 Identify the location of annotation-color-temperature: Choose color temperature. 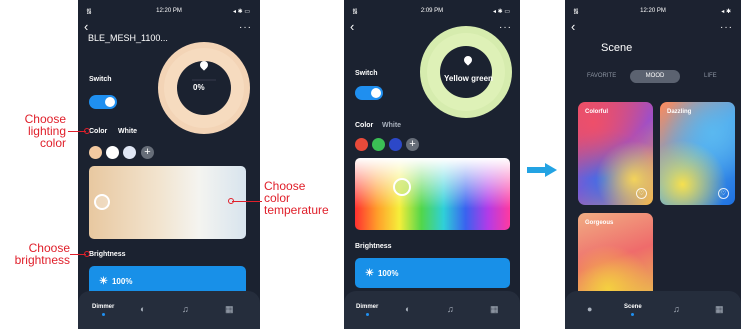
(296, 198).